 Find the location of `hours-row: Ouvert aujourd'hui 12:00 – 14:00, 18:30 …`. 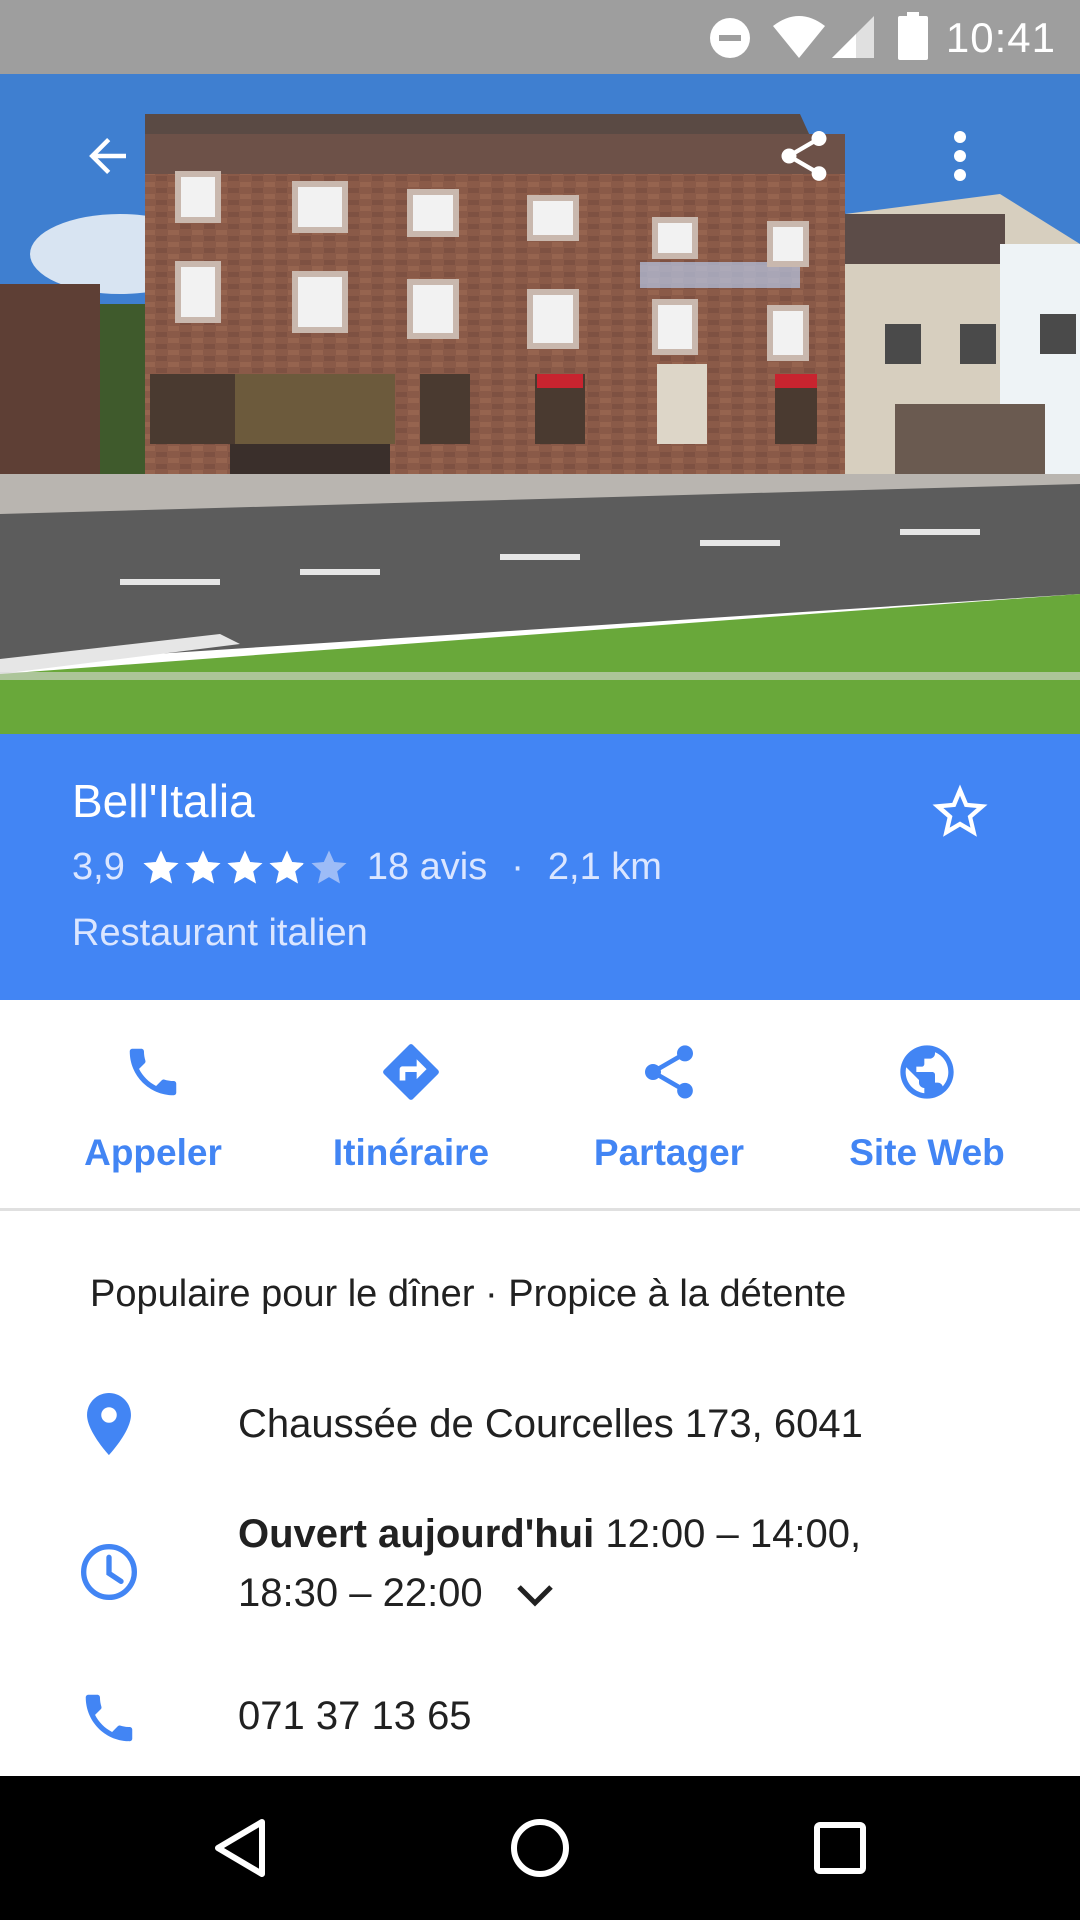

hours-row: Ouvert aujourd'hui 12:00 – 14:00, 18:30 … is located at coordinates (540, 1566).